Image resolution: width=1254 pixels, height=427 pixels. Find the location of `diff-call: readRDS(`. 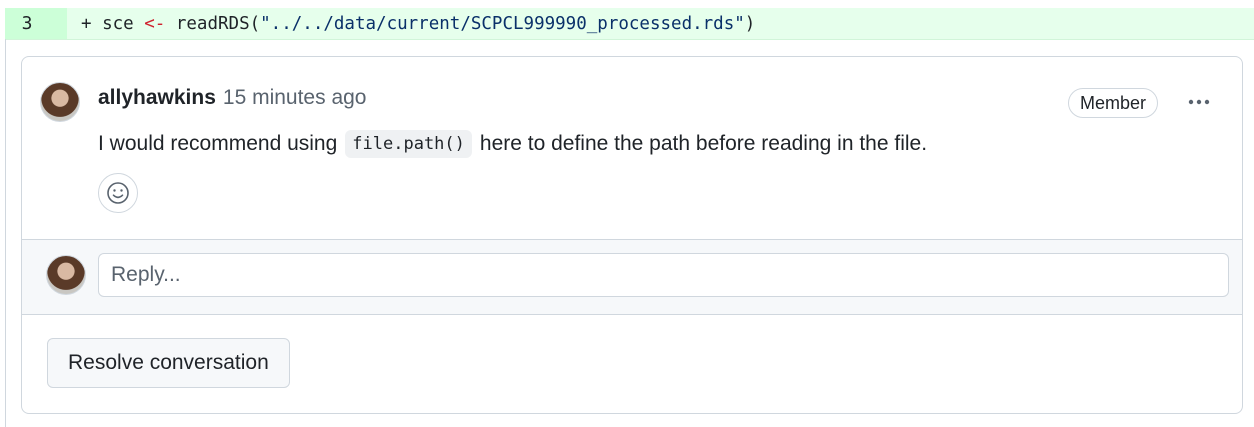

diff-call: readRDS( is located at coordinates (213, 23).